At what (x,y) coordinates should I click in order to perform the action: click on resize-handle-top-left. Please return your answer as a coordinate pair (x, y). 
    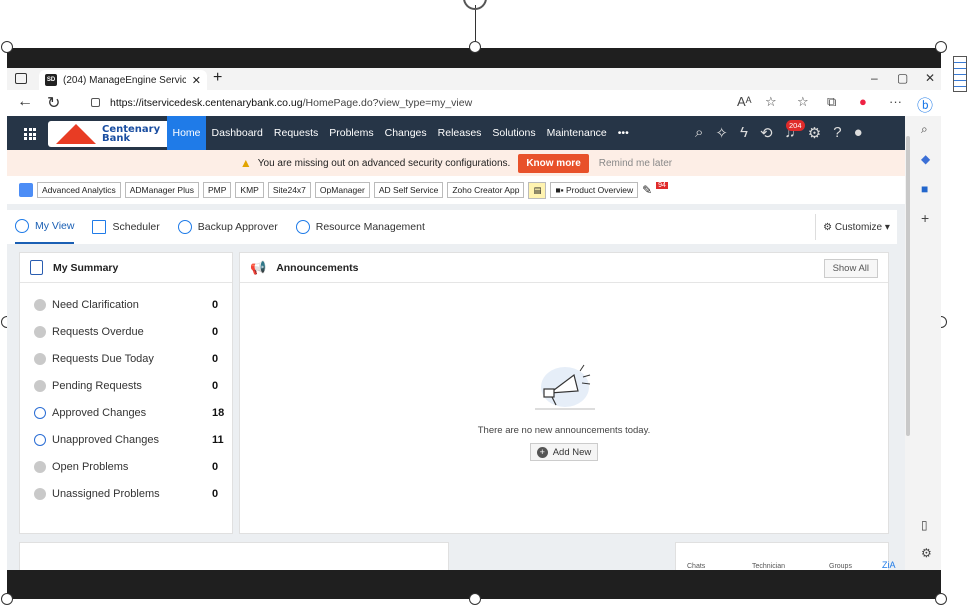
    Looking at the image, I should click on (7, 47).